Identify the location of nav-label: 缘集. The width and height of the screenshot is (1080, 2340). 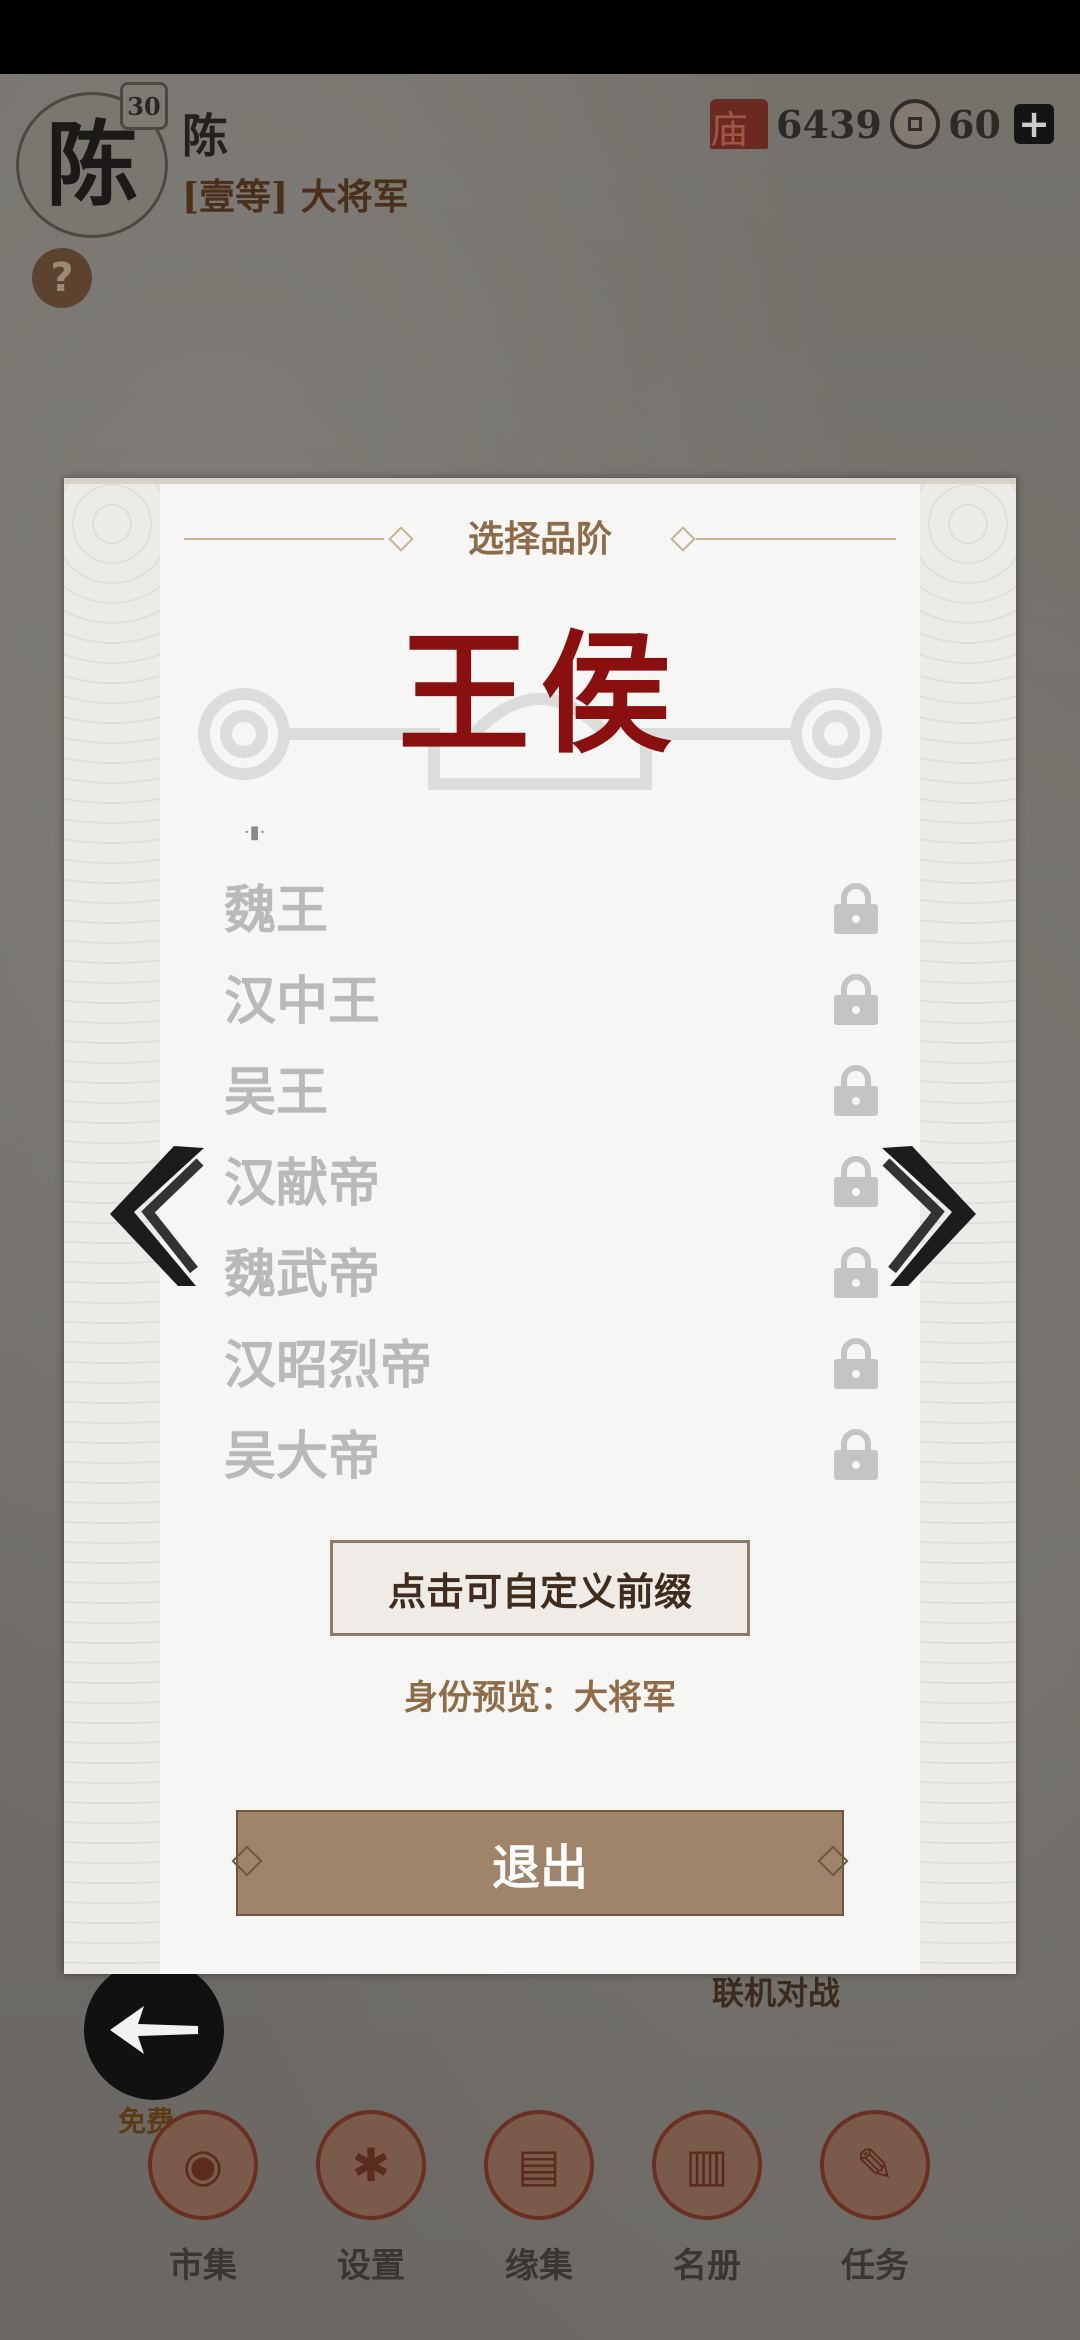
(539, 2266).